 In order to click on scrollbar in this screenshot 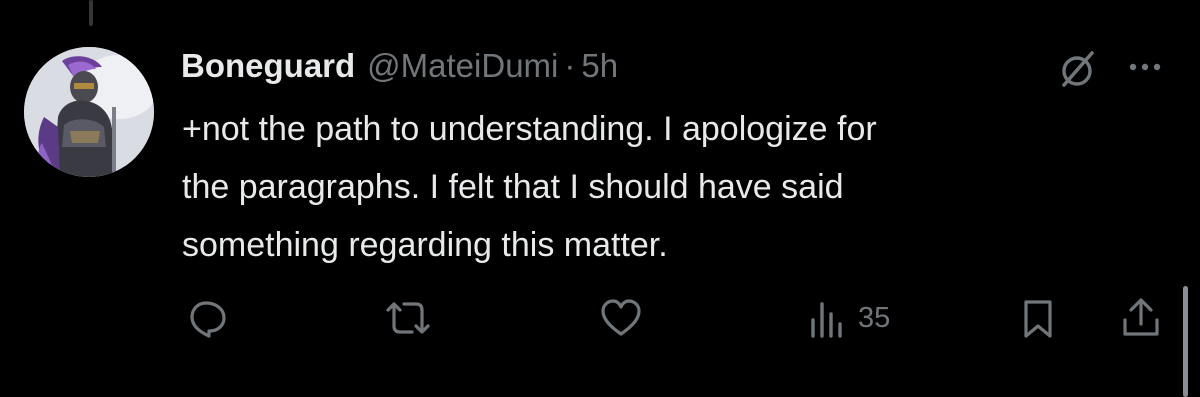, I will do `click(1185, 341)`.